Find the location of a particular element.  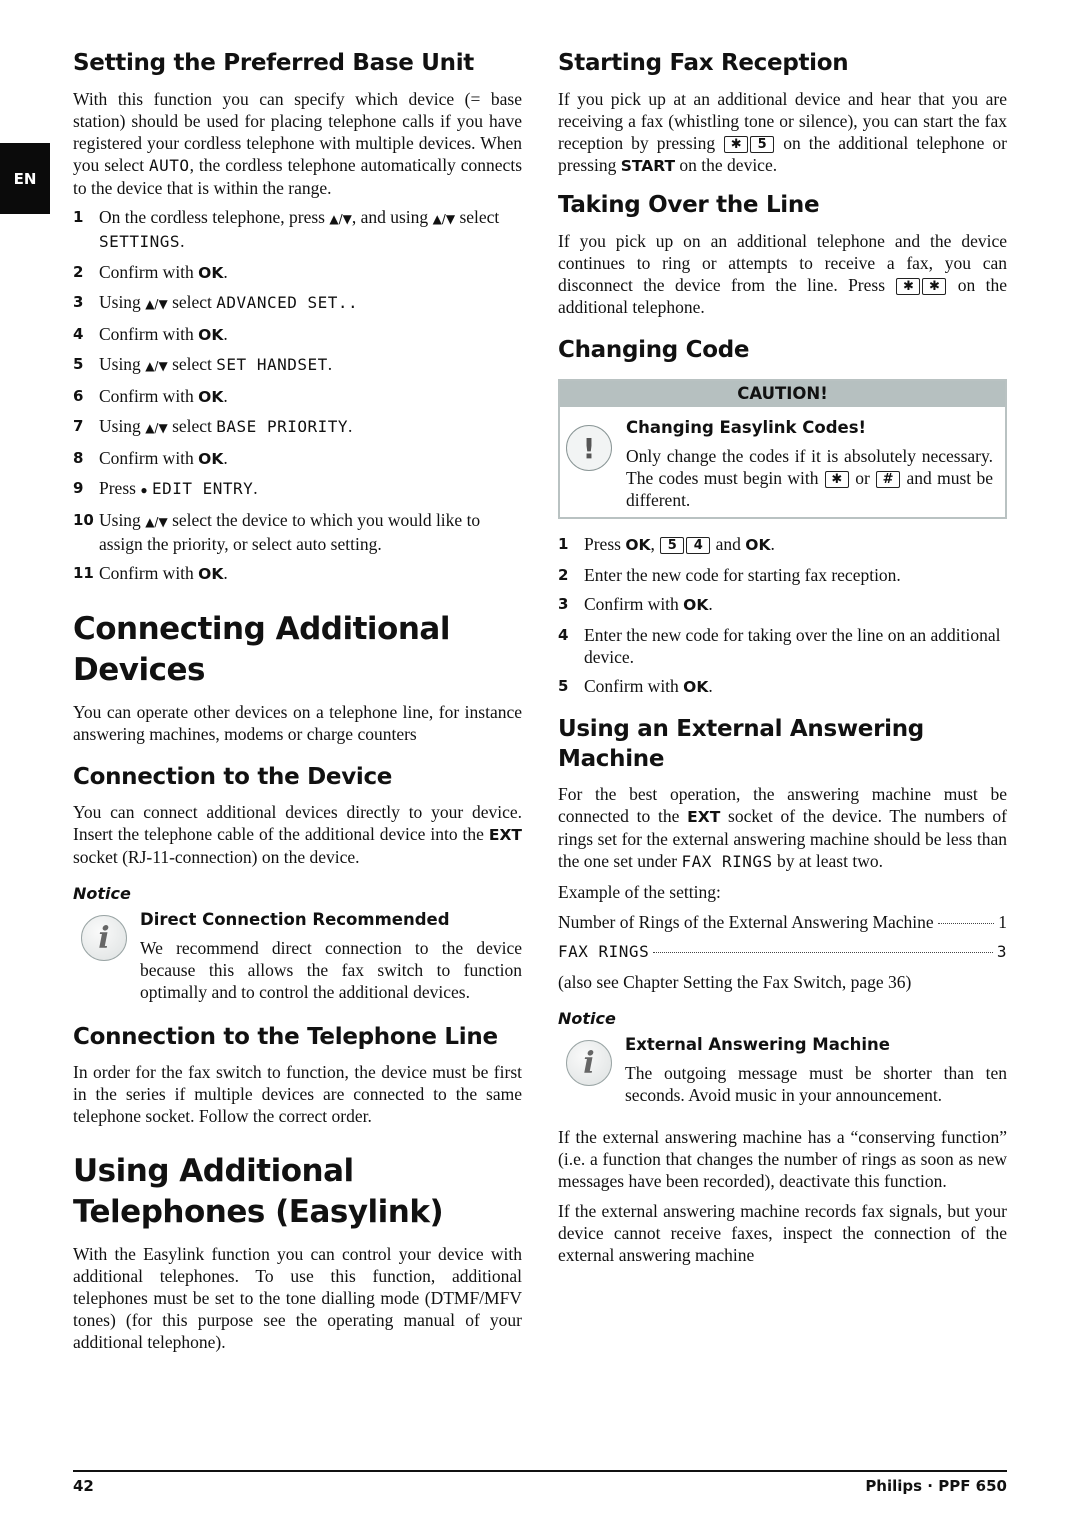

heading-fax-reception: Starting Fax Reception is located at coordinates (703, 63).